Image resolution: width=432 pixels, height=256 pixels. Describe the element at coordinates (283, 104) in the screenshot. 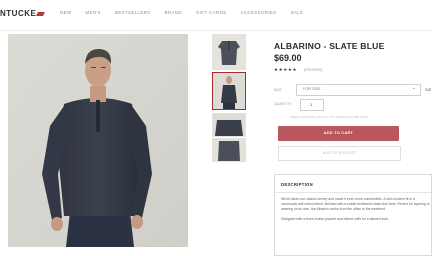

I see `quantity-label: QUANTITY` at that location.